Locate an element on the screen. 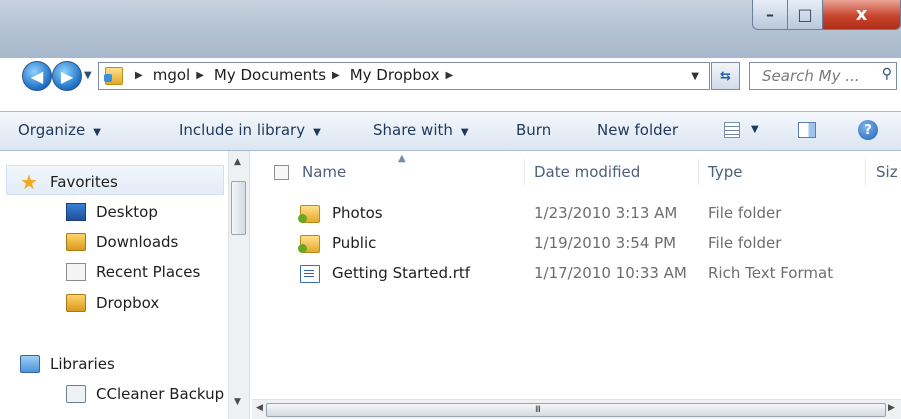  minimize-icon: – is located at coordinates (770, 14).